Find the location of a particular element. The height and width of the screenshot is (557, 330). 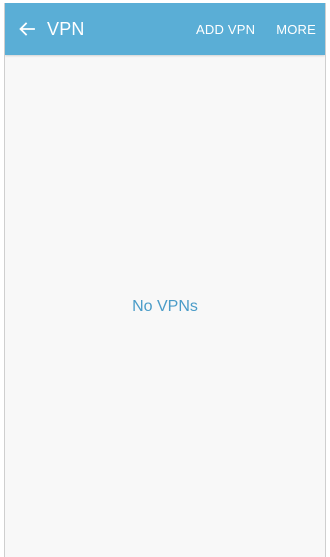

empty-state-message: No VPNs is located at coordinates (165, 306).